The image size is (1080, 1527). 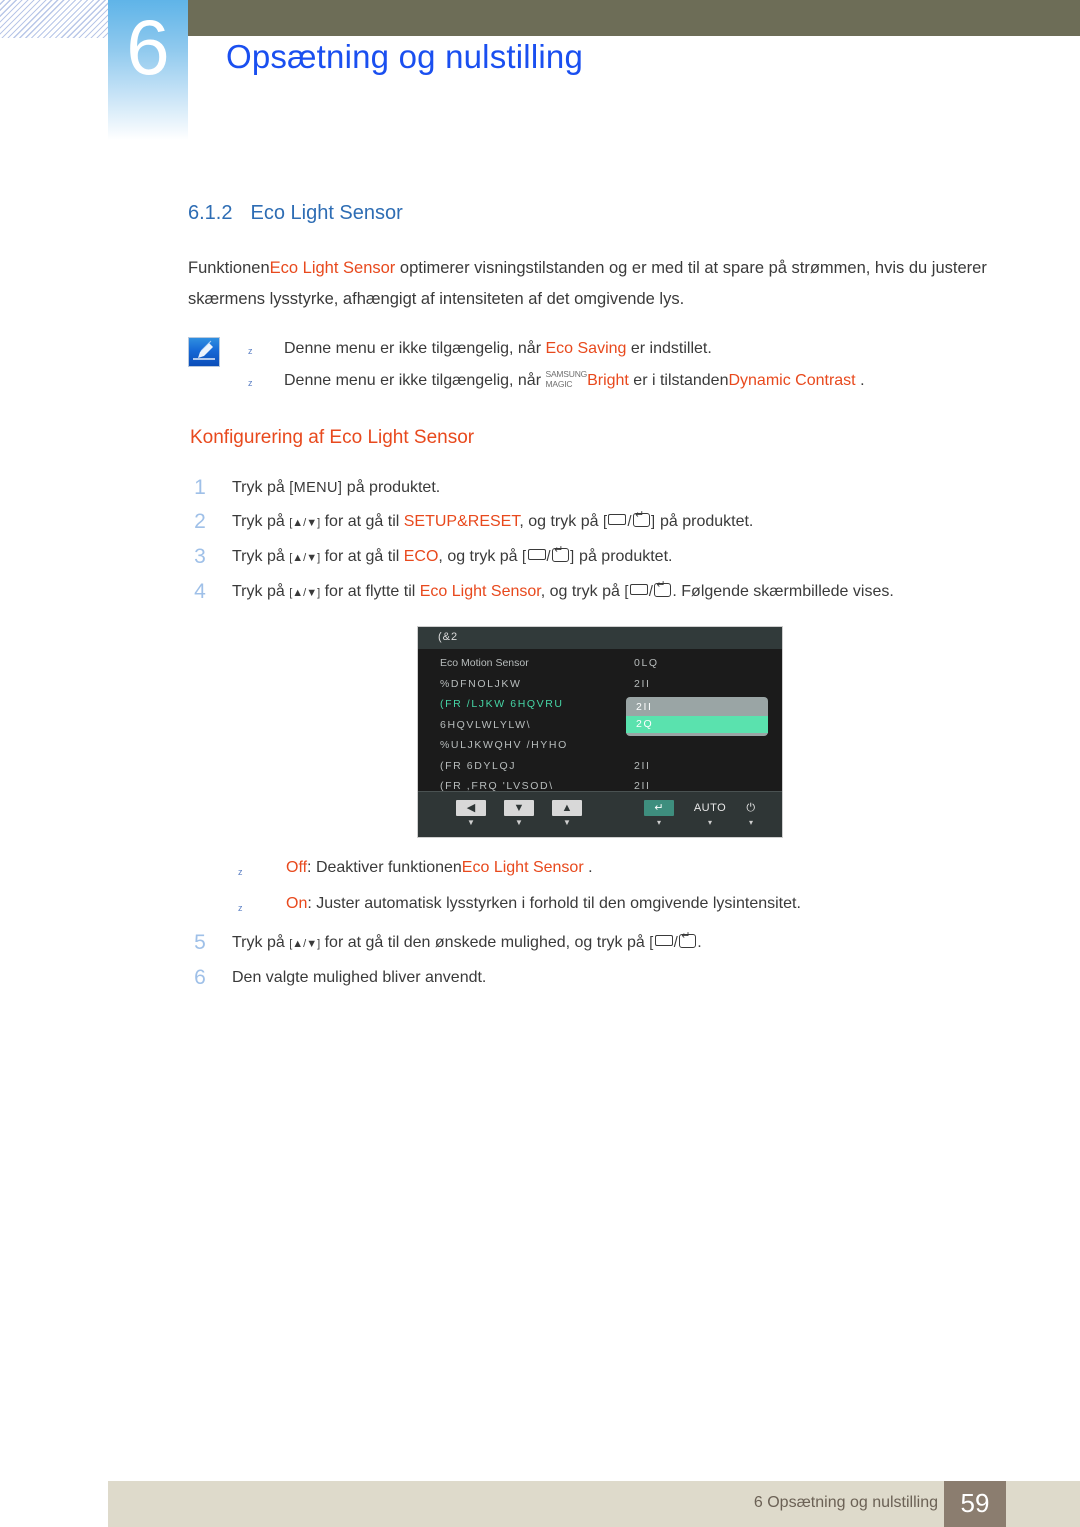 What do you see at coordinates (710, 808) in the screenshot?
I see `auto-label: AUTO` at bounding box center [710, 808].